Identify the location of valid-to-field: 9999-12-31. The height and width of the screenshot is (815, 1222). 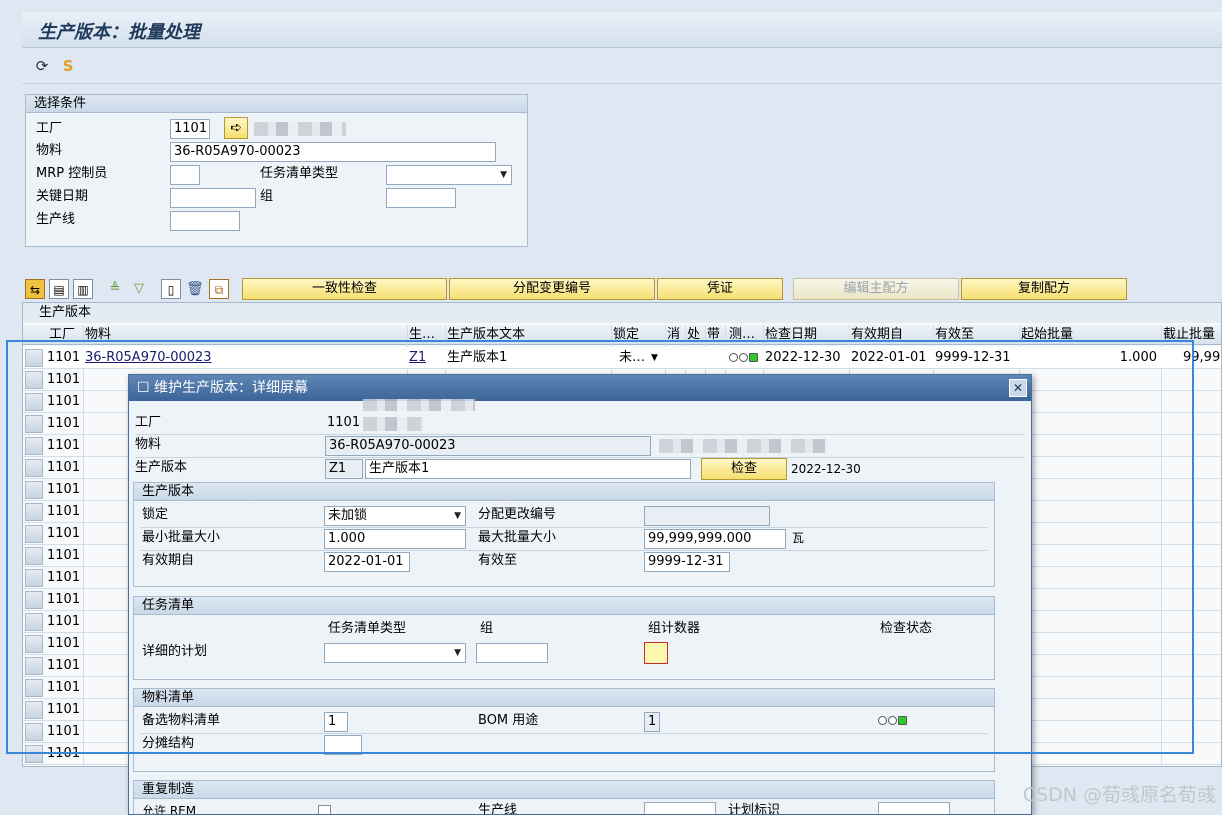
(687, 562).